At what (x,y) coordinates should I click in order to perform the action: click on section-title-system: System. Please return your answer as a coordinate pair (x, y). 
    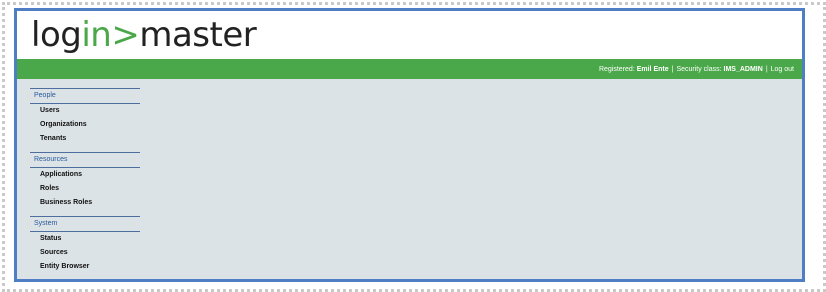
    Looking at the image, I should click on (85, 224).